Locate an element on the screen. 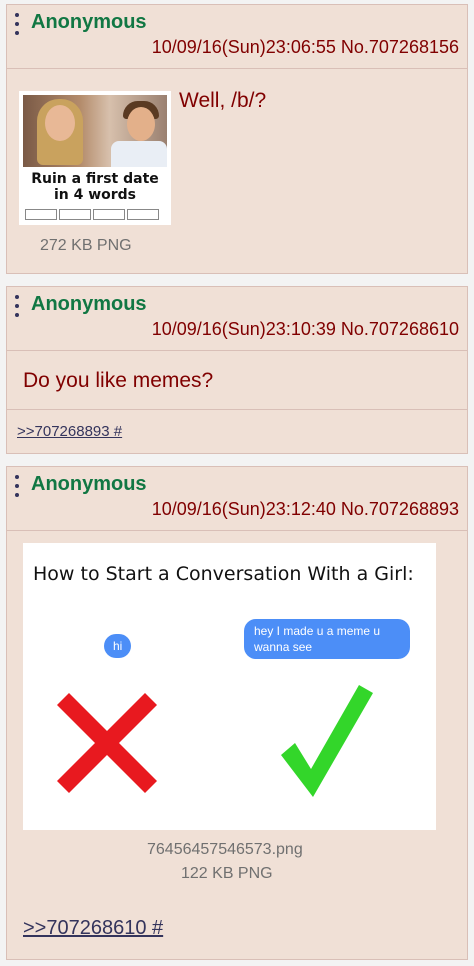 Image resolution: width=474 pixels, height=966 pixels. post-number: No.707268893 is located at coordinates (400, 509).